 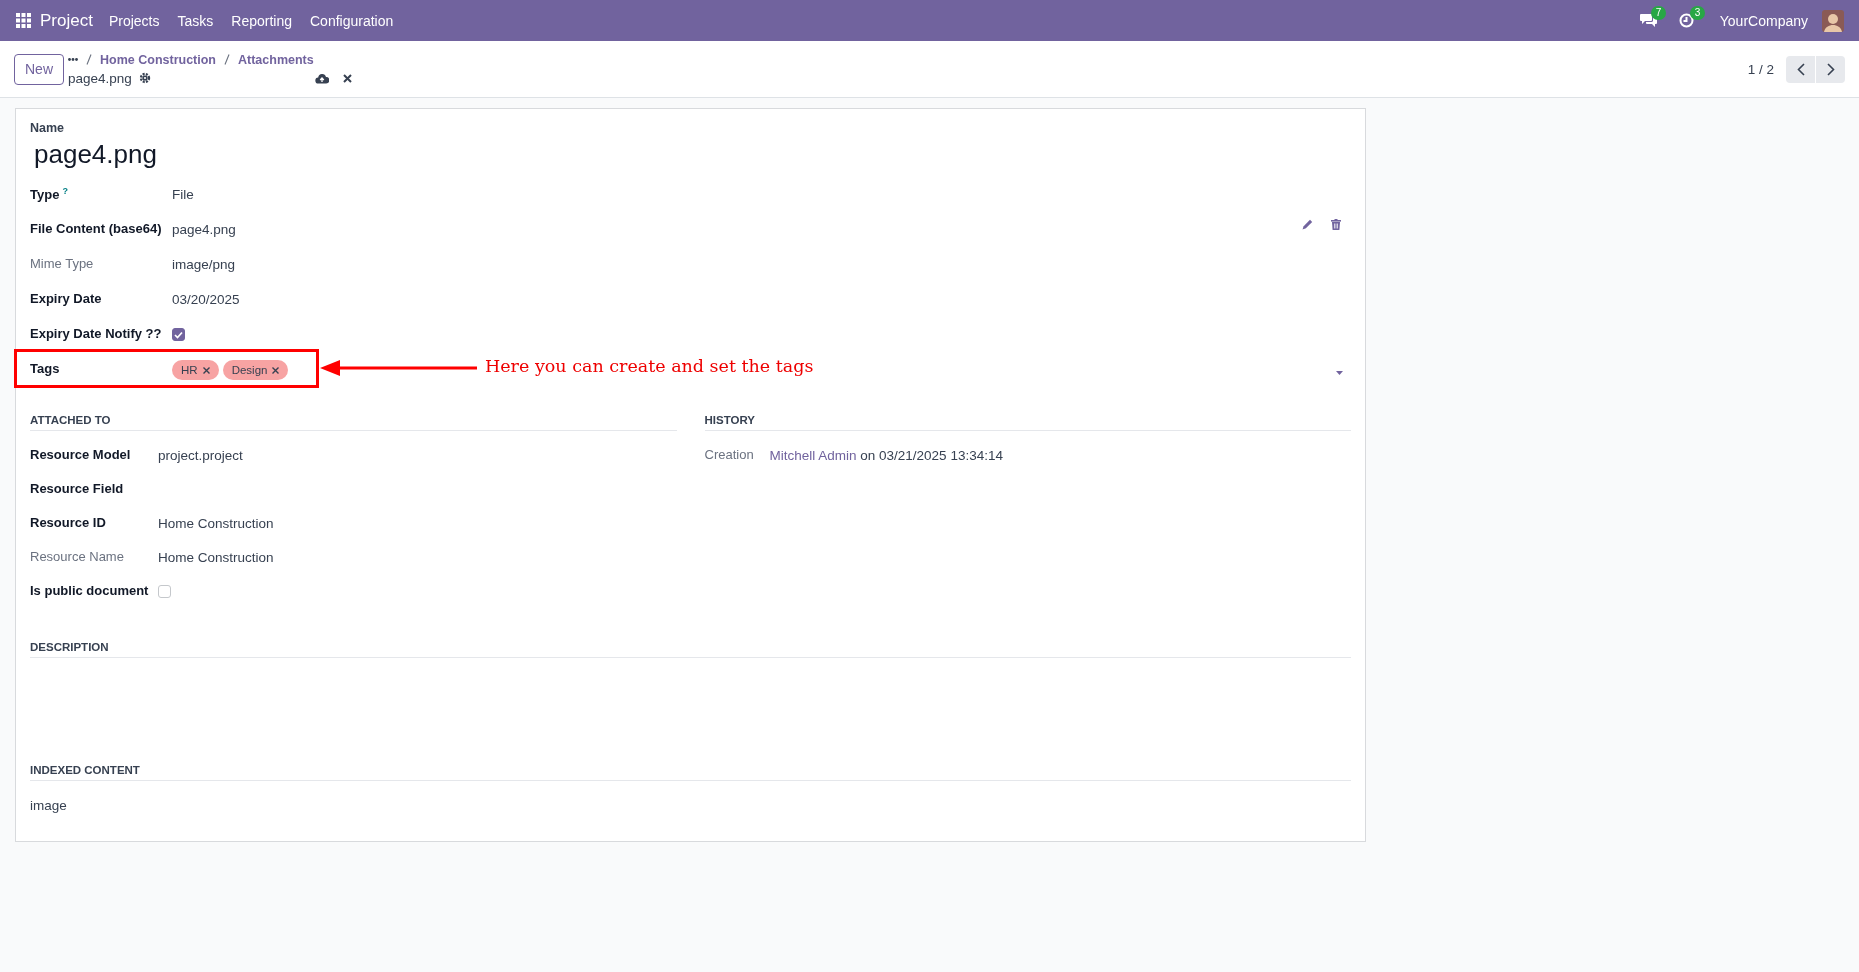 What do you see at coordinates (886, 455) in the screenshot?
I see `creation-info: Mitchell Admin on 03/21/2025 13:34:14` at bounding box center [886, 455].